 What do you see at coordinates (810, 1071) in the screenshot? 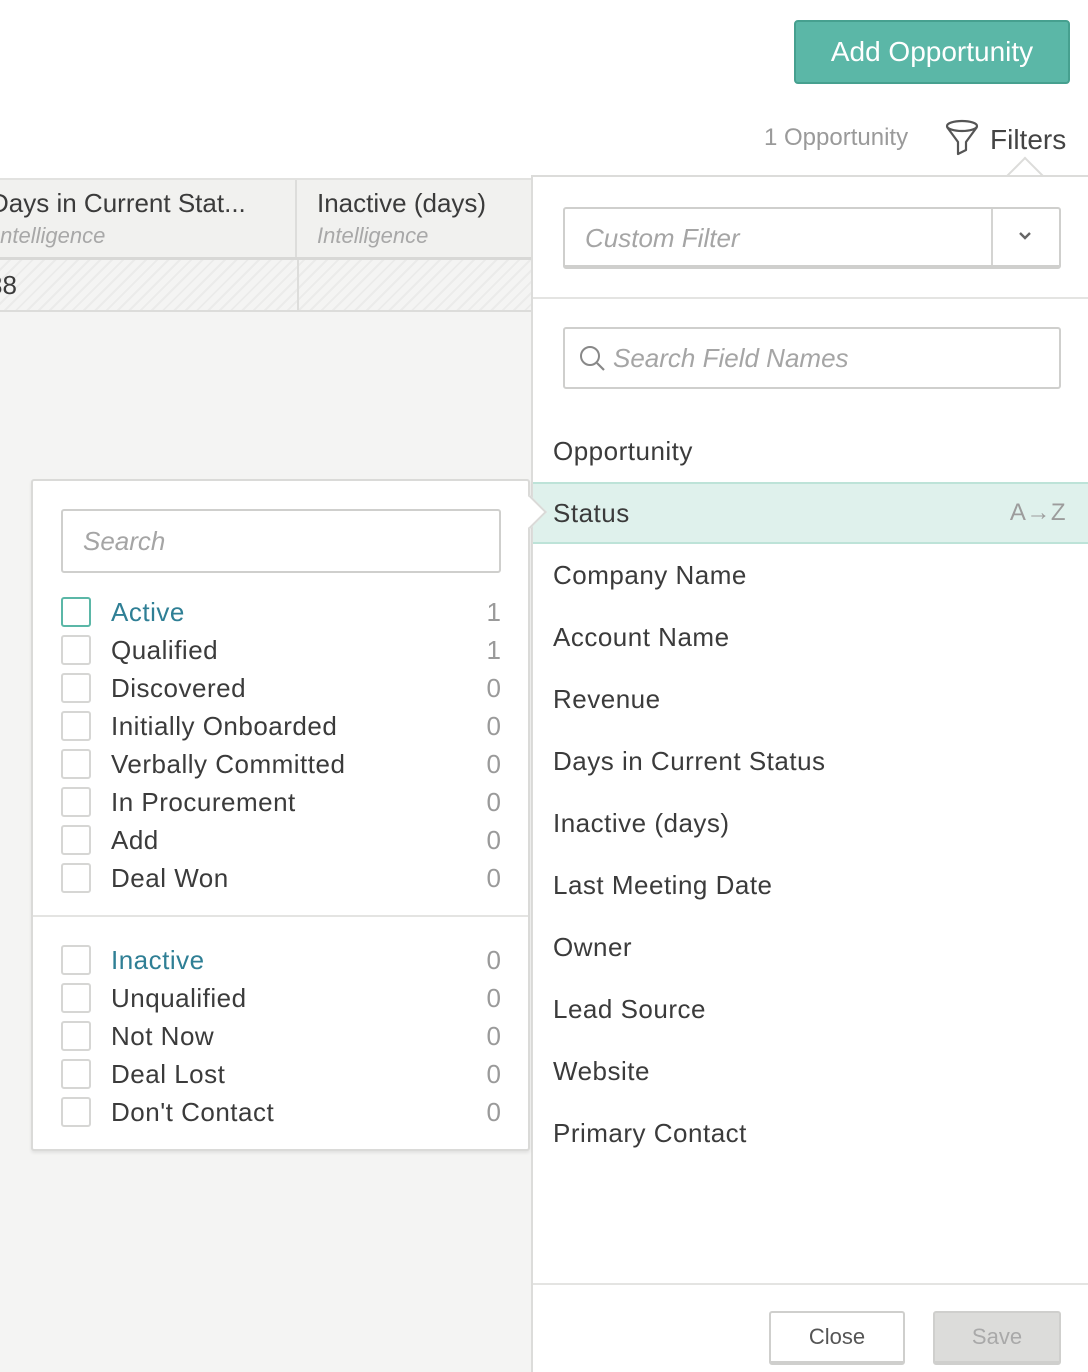
I see `field-item-website: Website` at bounding box center [810, 1071].